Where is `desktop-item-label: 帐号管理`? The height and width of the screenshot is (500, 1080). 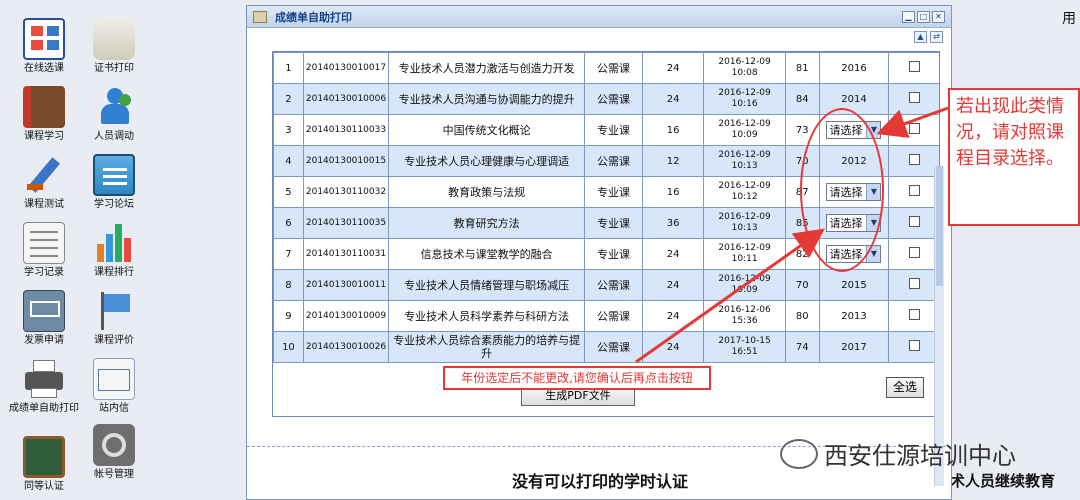 desktop-item-label: 帐号管理 is located at coordinates (114, 474).